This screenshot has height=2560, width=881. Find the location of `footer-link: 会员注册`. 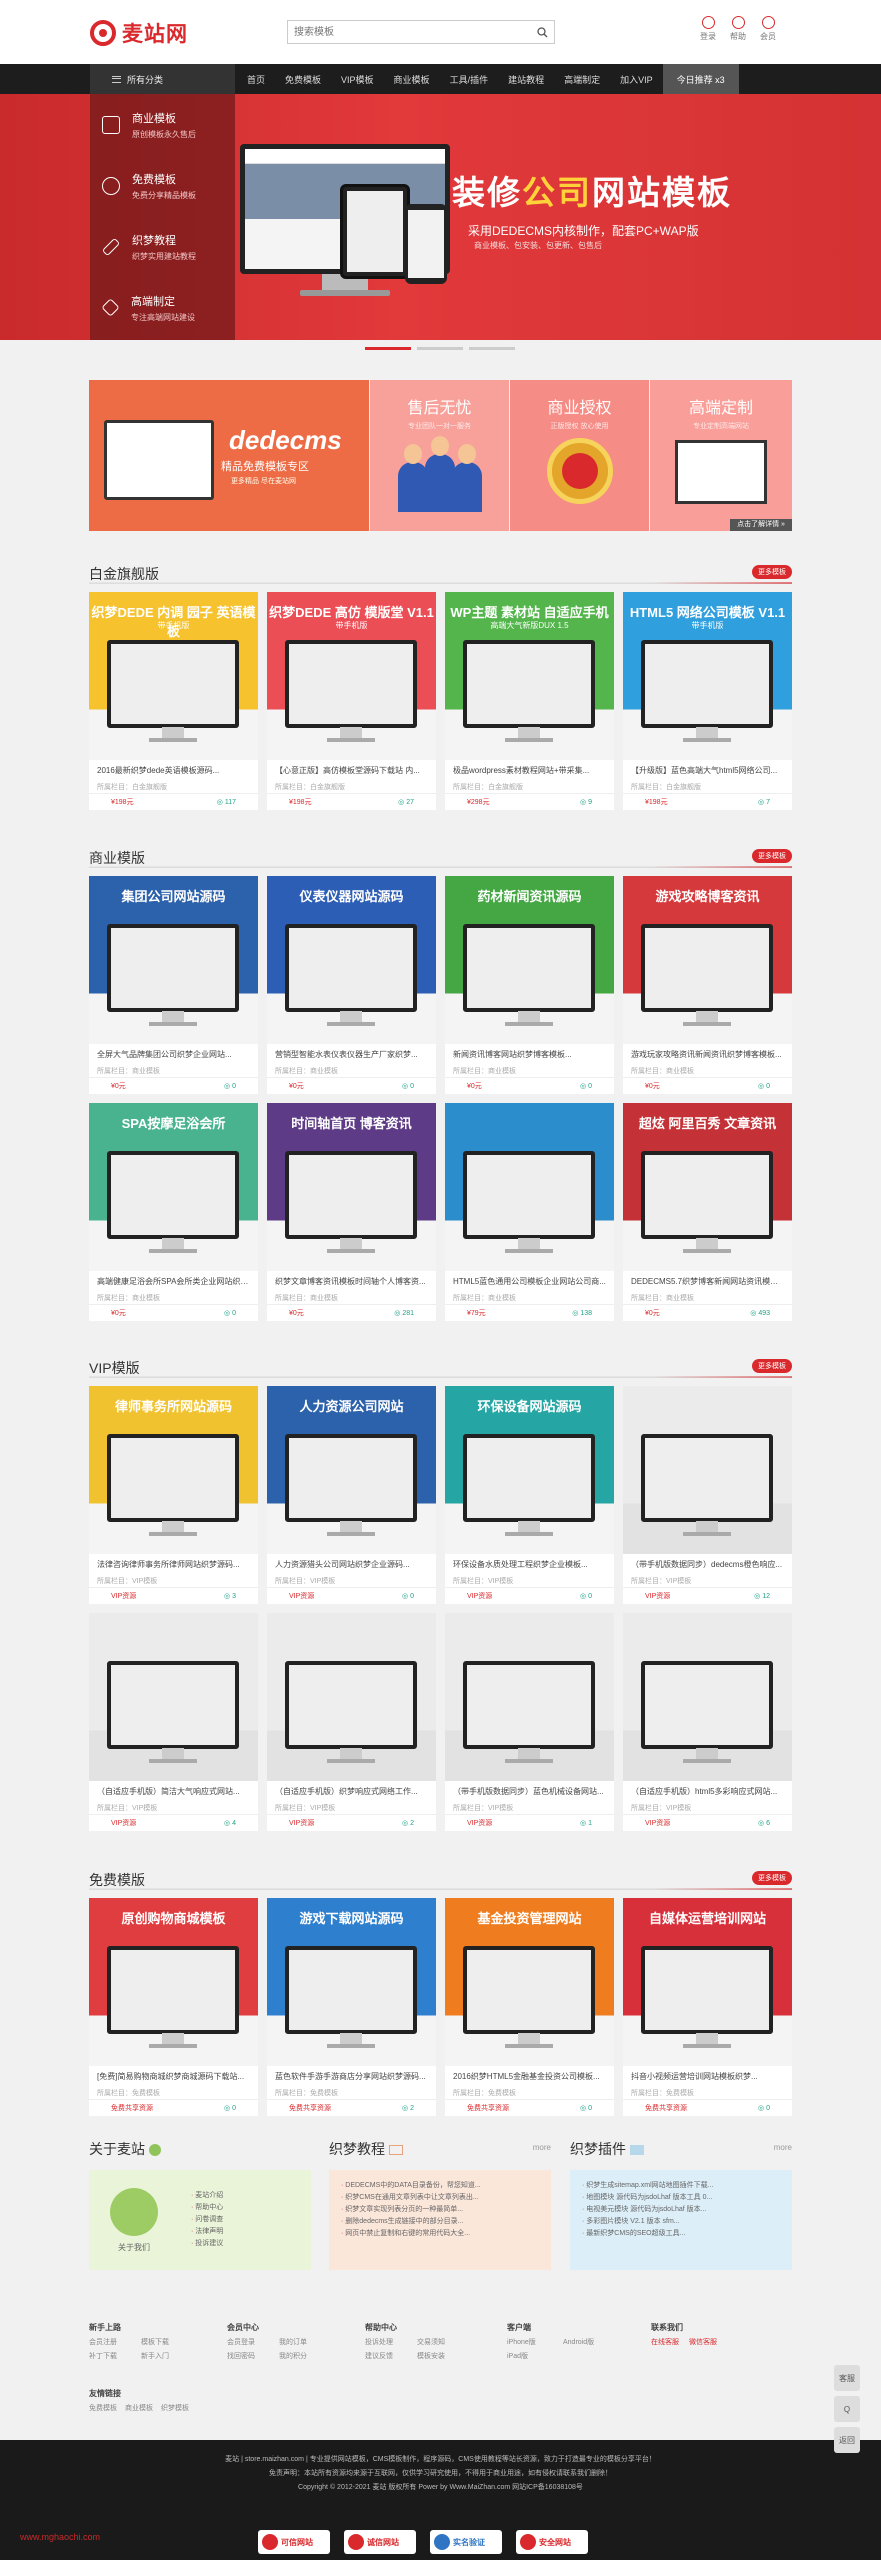

footer-link: 会员注册 is located at coordinates (115, 2342).